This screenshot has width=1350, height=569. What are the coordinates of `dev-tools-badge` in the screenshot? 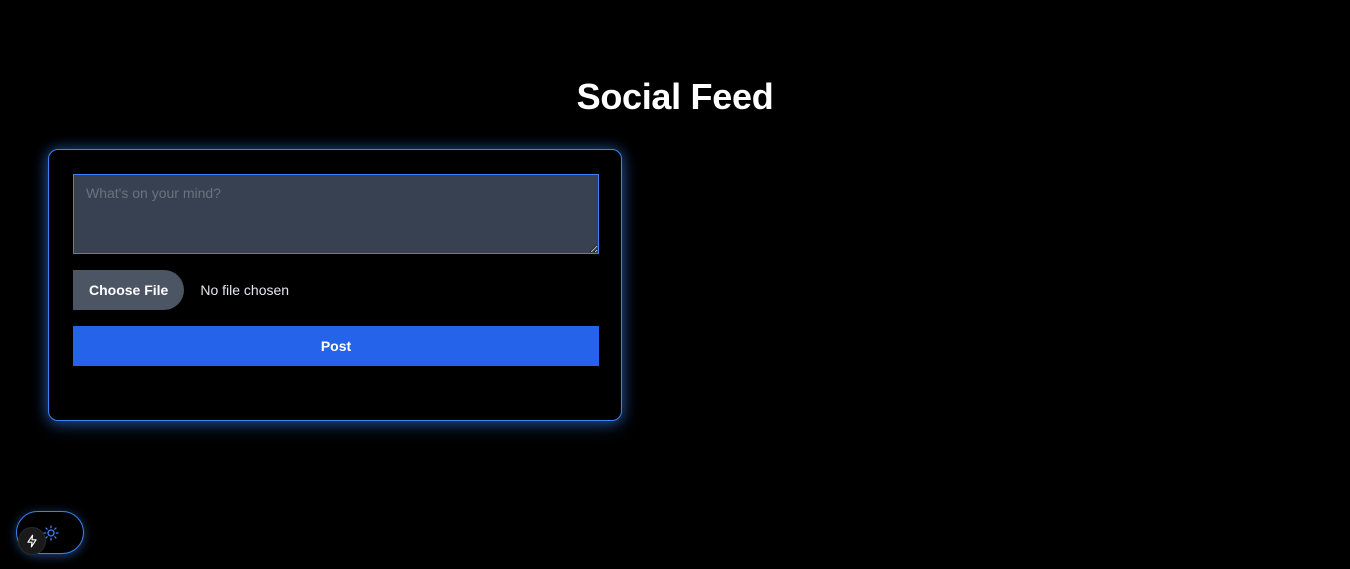 It's located at (32, 541).